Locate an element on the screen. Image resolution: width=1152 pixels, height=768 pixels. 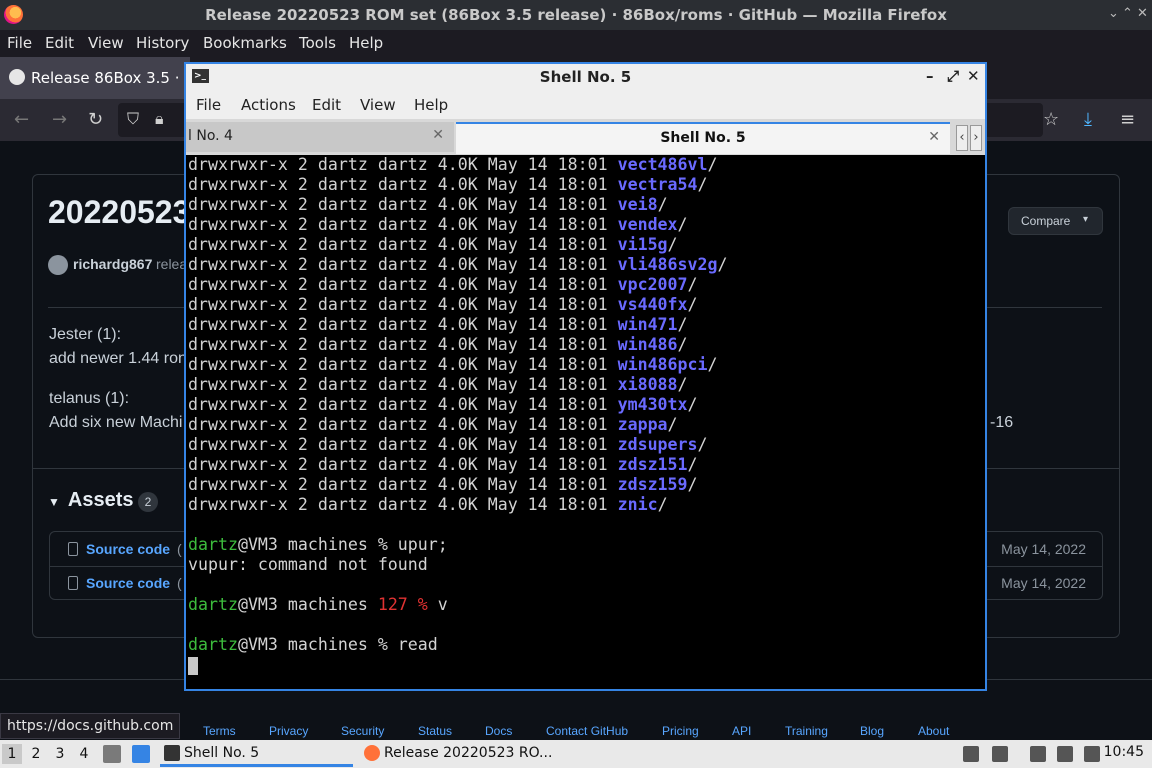
shield-icon: ⛉ is located at coordinates (133, 119).